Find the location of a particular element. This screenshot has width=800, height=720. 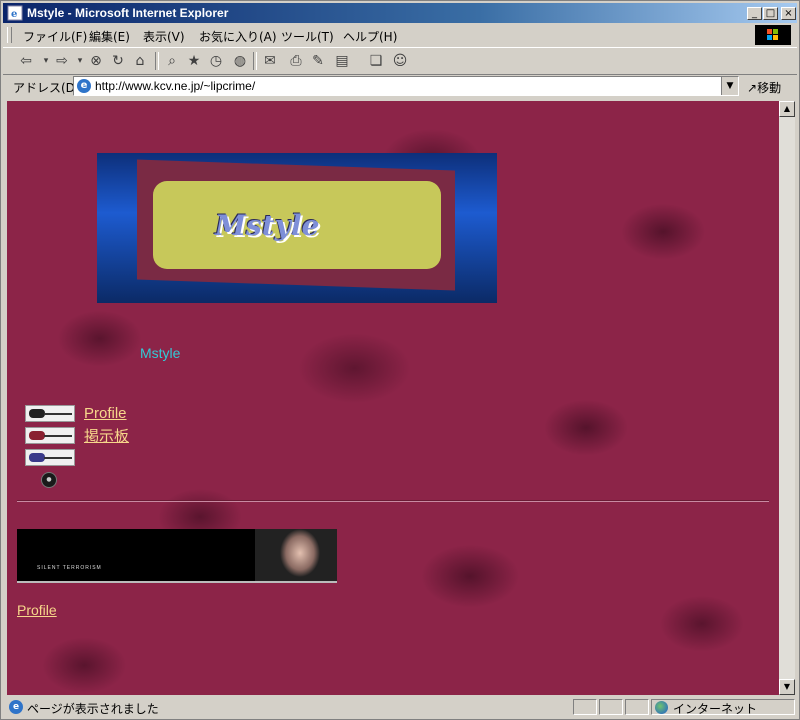

favorites-icon: ★ is located at coordinates (194, 61).